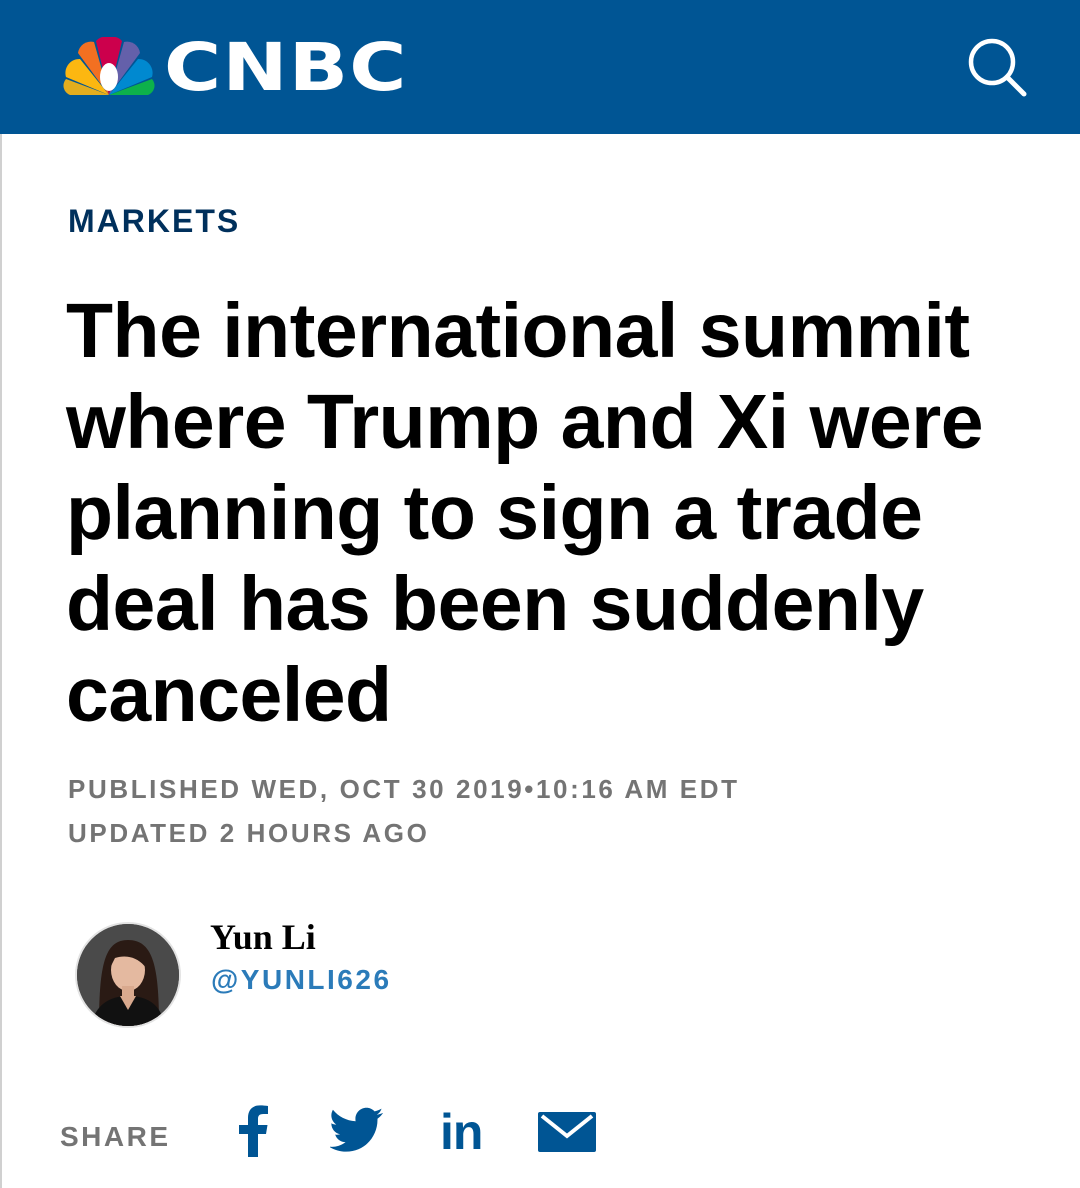 This screenshot has height=1188, width=1080. I want to click on author-twitter-handle: @YUNLI626, so click(301, 980).